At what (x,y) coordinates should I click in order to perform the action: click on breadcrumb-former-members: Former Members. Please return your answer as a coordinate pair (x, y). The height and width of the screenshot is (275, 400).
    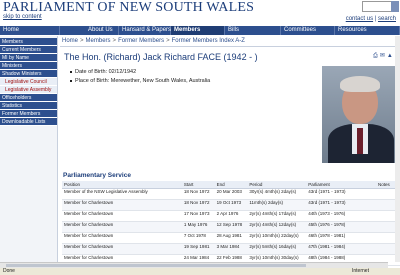
    Looking at the image, I should click on (141, 41).